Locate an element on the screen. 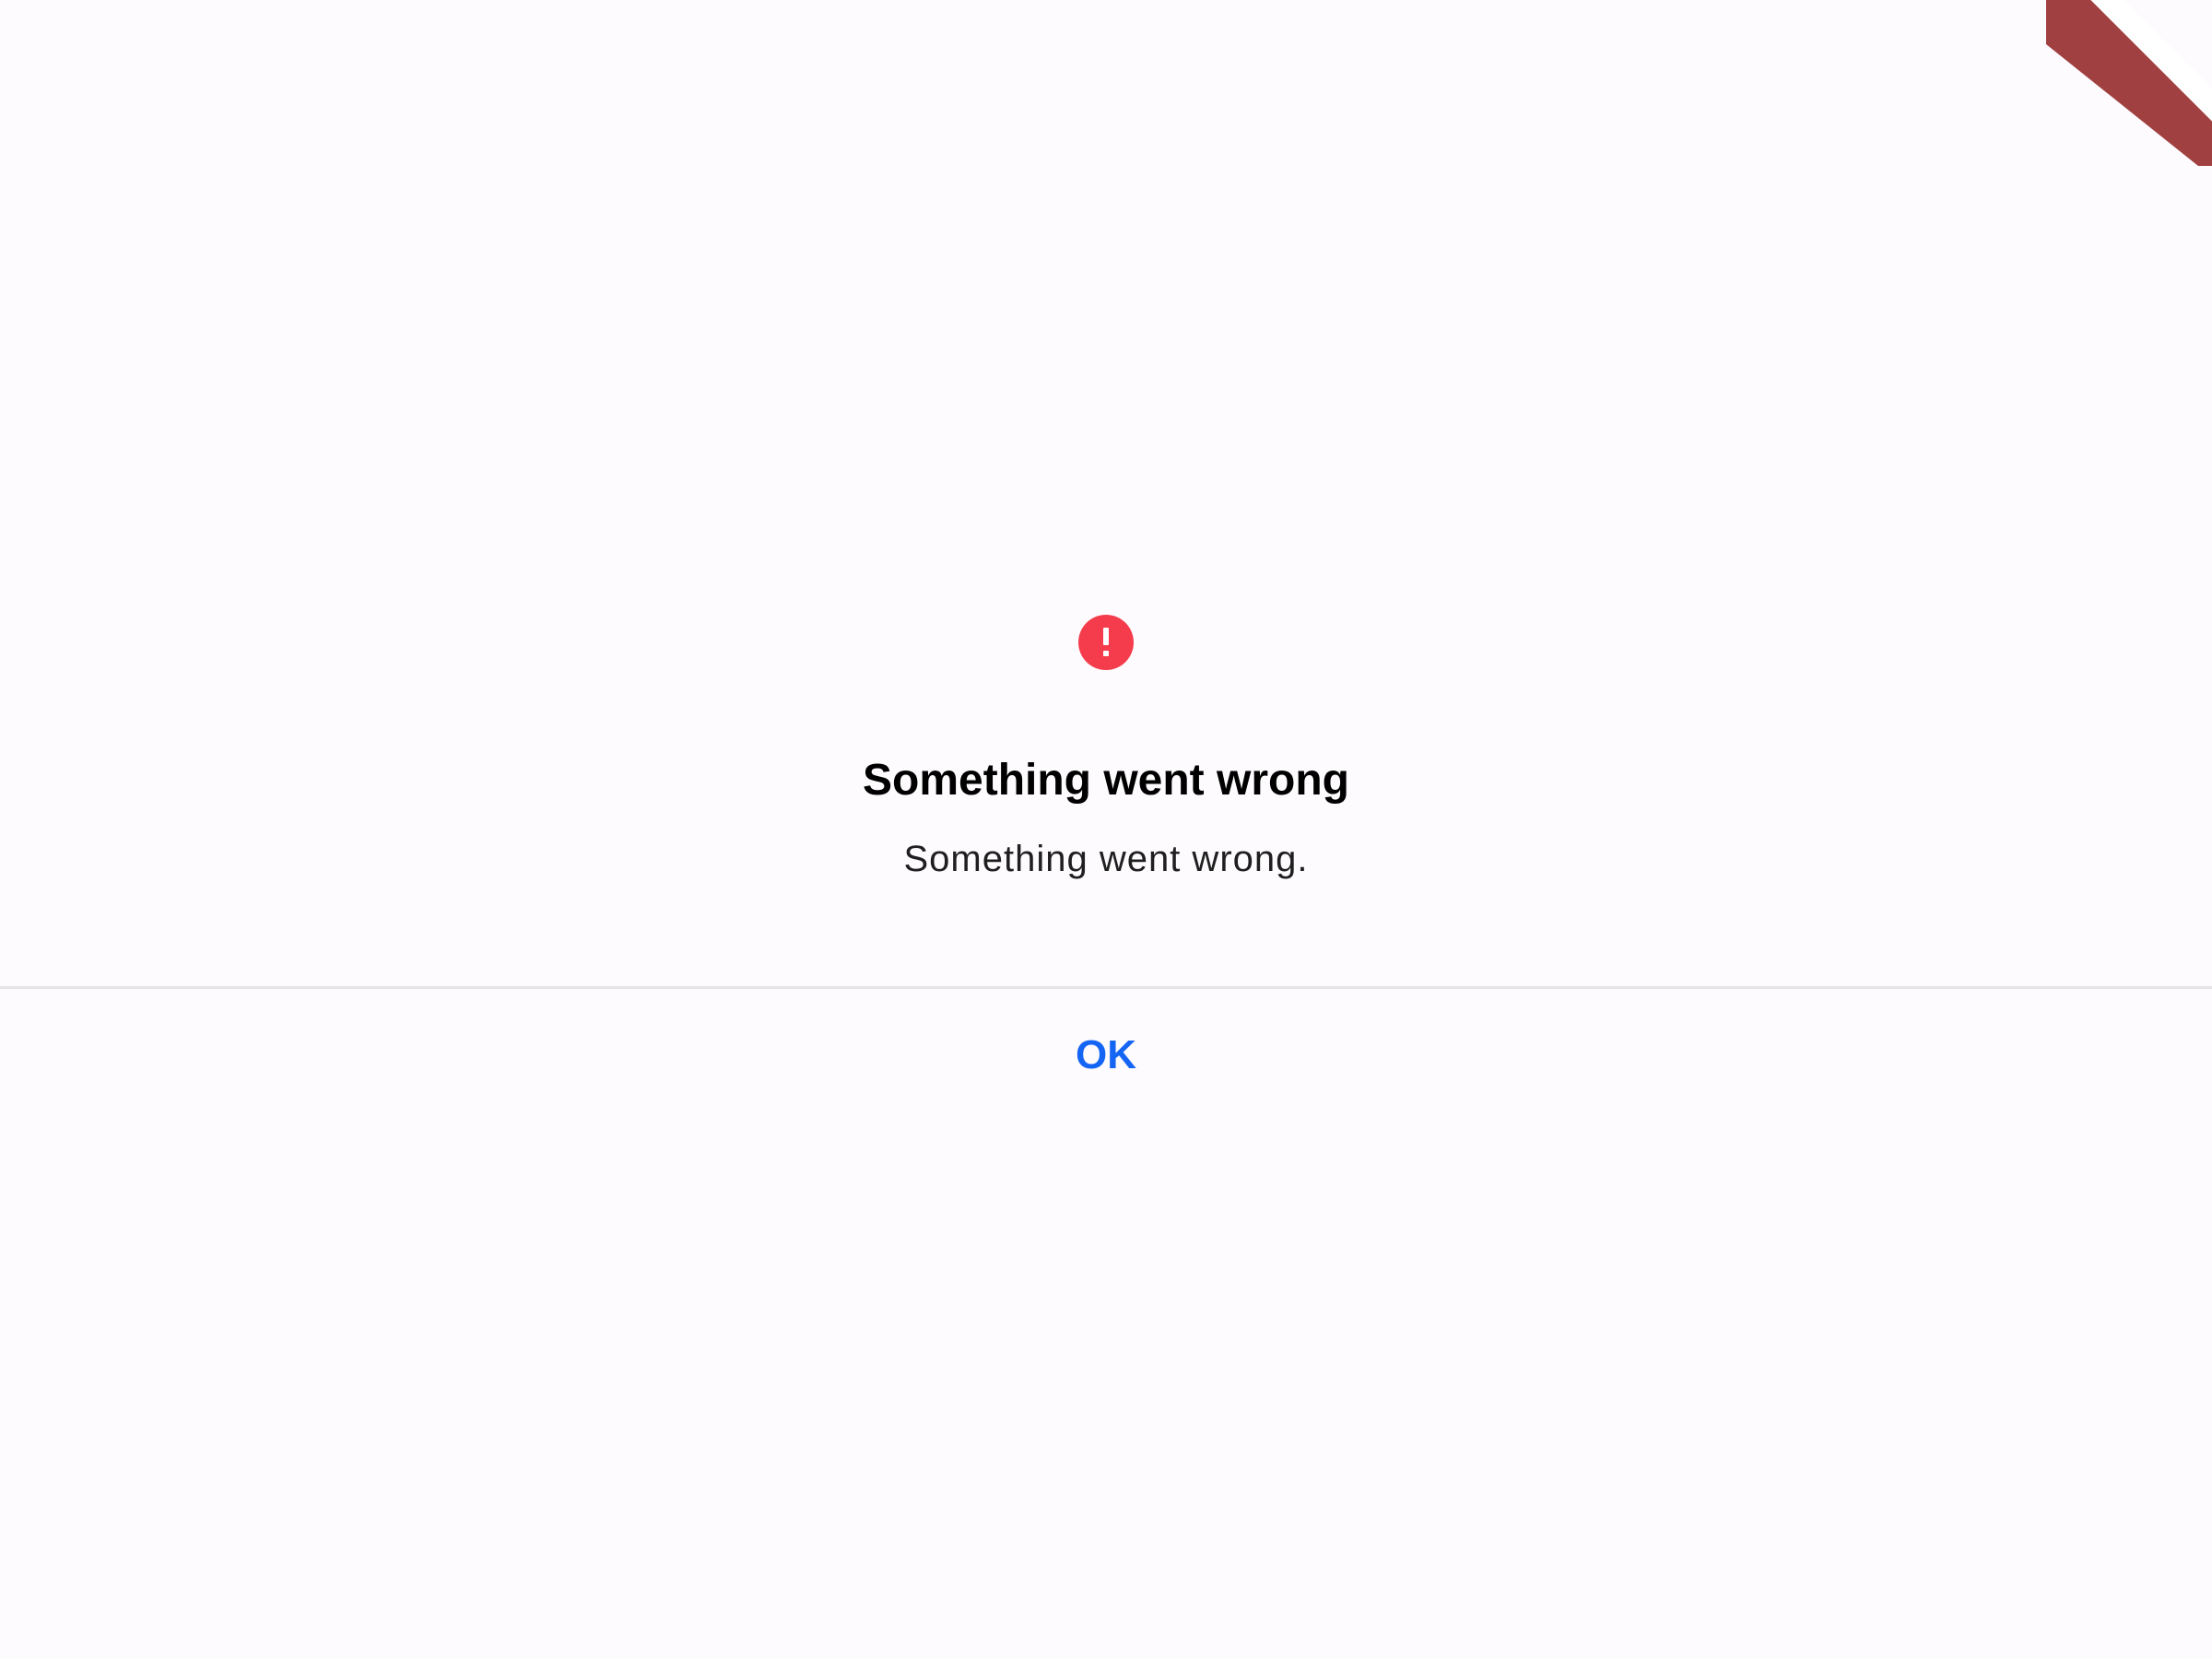  error-icon is located at coordinates (1106, 642).